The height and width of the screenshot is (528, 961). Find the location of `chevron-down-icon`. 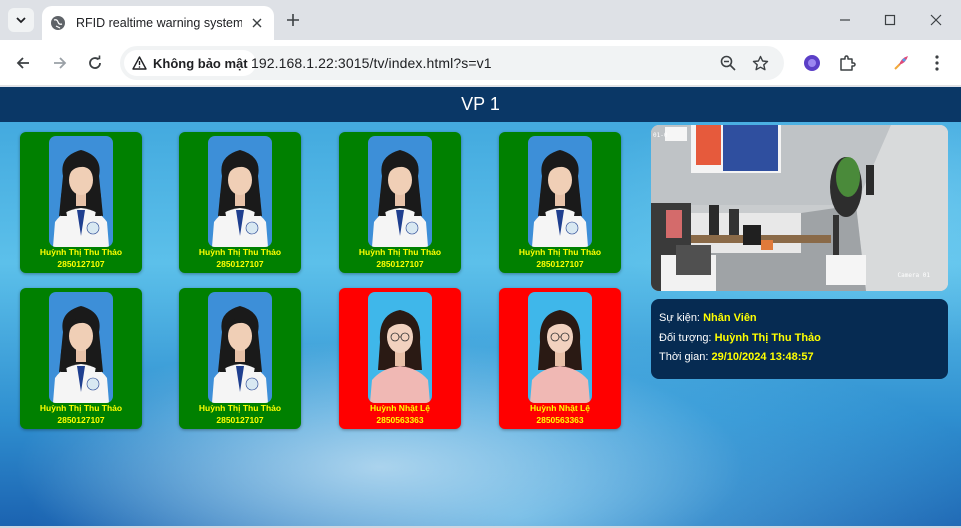

chevron-down-icon is located at coordinates (21, 20).